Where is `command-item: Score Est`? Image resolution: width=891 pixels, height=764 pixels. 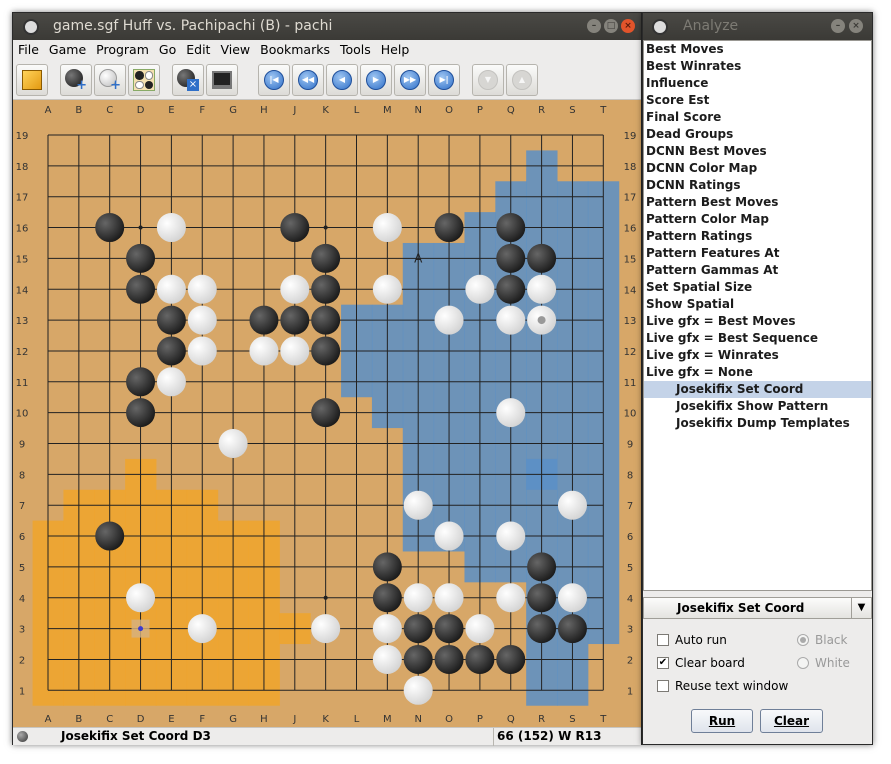
command-item: Score Est is located at coordinates (757, 100).